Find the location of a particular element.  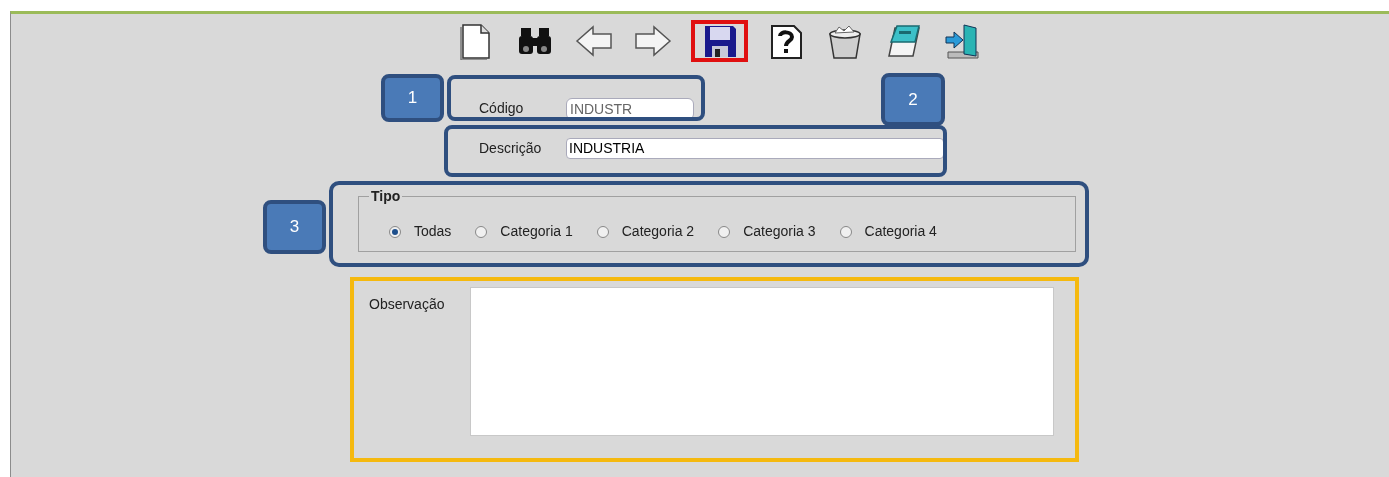

callout-badge: 1 is located at coordinates (412, 98).